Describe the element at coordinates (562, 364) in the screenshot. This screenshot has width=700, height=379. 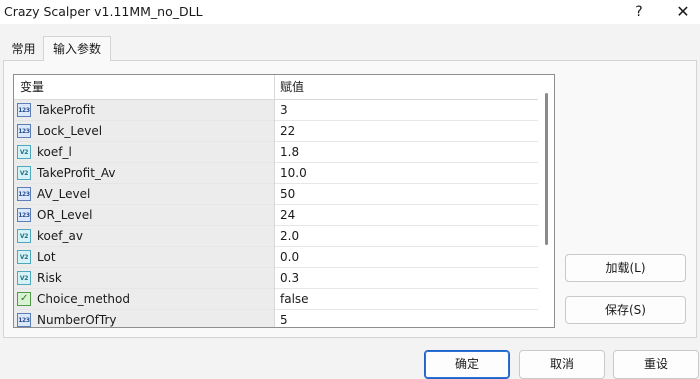
I see `cancel-button: 取消` at that location.